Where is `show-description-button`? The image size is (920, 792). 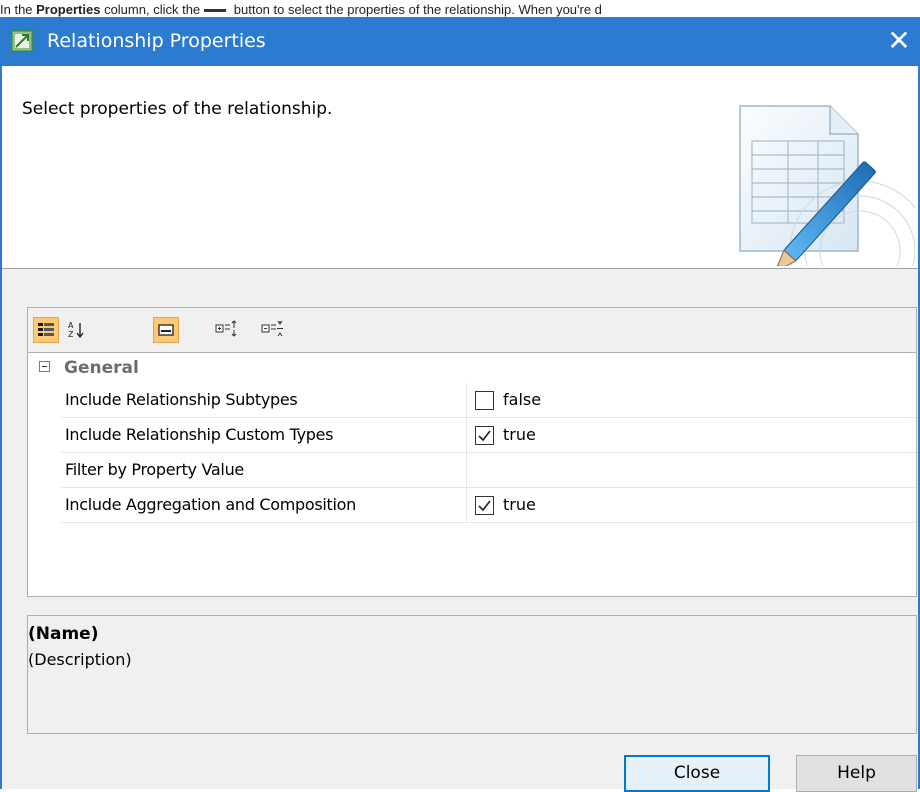 show-description-button is located at coordinates (166, 330).